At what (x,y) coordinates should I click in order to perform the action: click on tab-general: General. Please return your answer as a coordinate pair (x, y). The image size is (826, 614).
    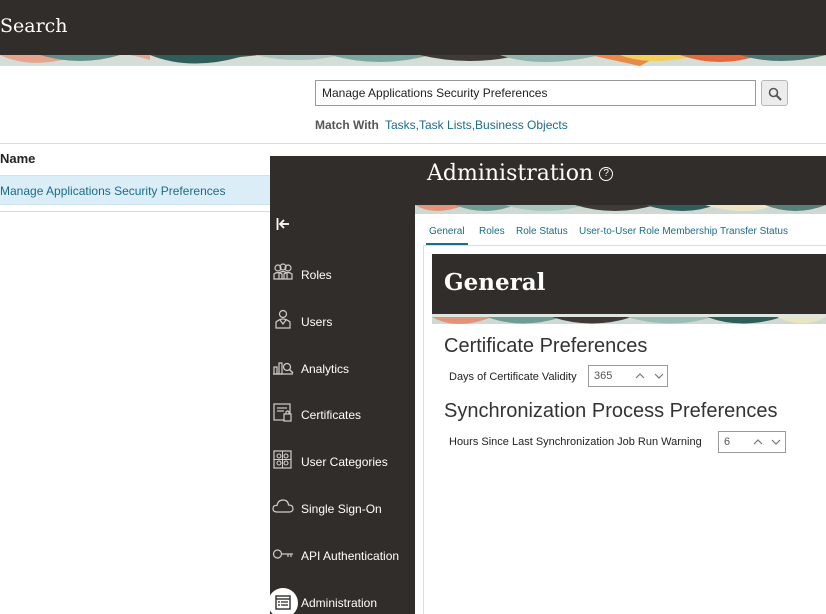
    Looking at the image, I should click on (447, 231).